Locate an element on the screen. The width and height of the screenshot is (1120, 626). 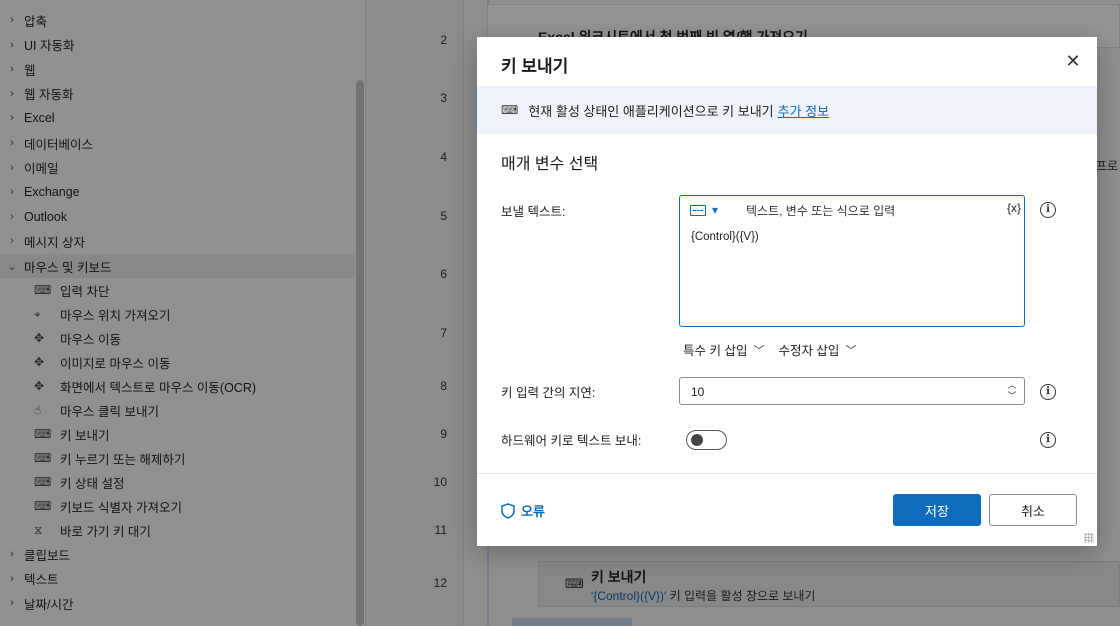
errors-link: 오류 is located at coordinates (523, 510).